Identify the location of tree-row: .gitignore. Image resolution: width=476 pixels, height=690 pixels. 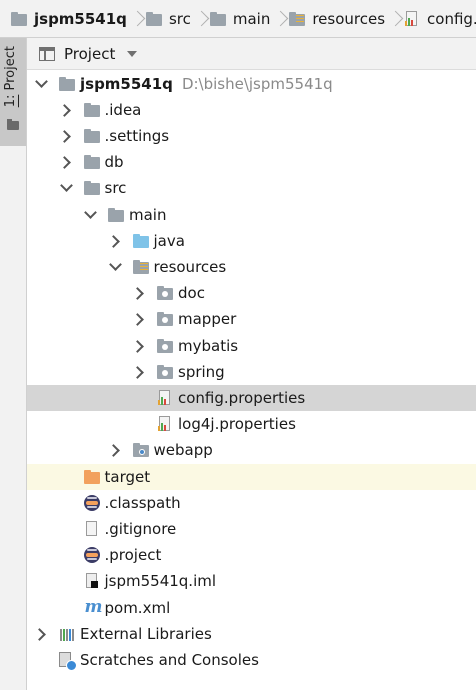
(251, 529).